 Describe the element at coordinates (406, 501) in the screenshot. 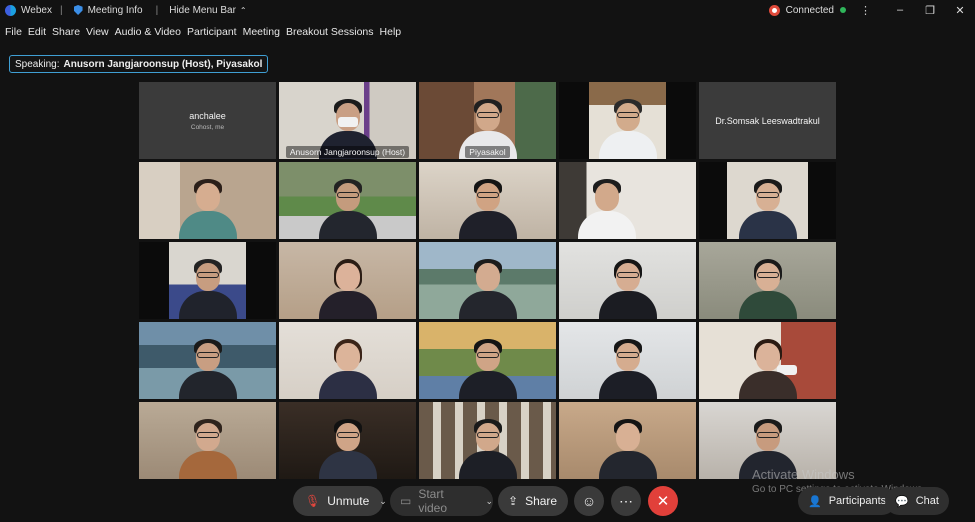

I see `video-camera-icon: ▭` at that location.